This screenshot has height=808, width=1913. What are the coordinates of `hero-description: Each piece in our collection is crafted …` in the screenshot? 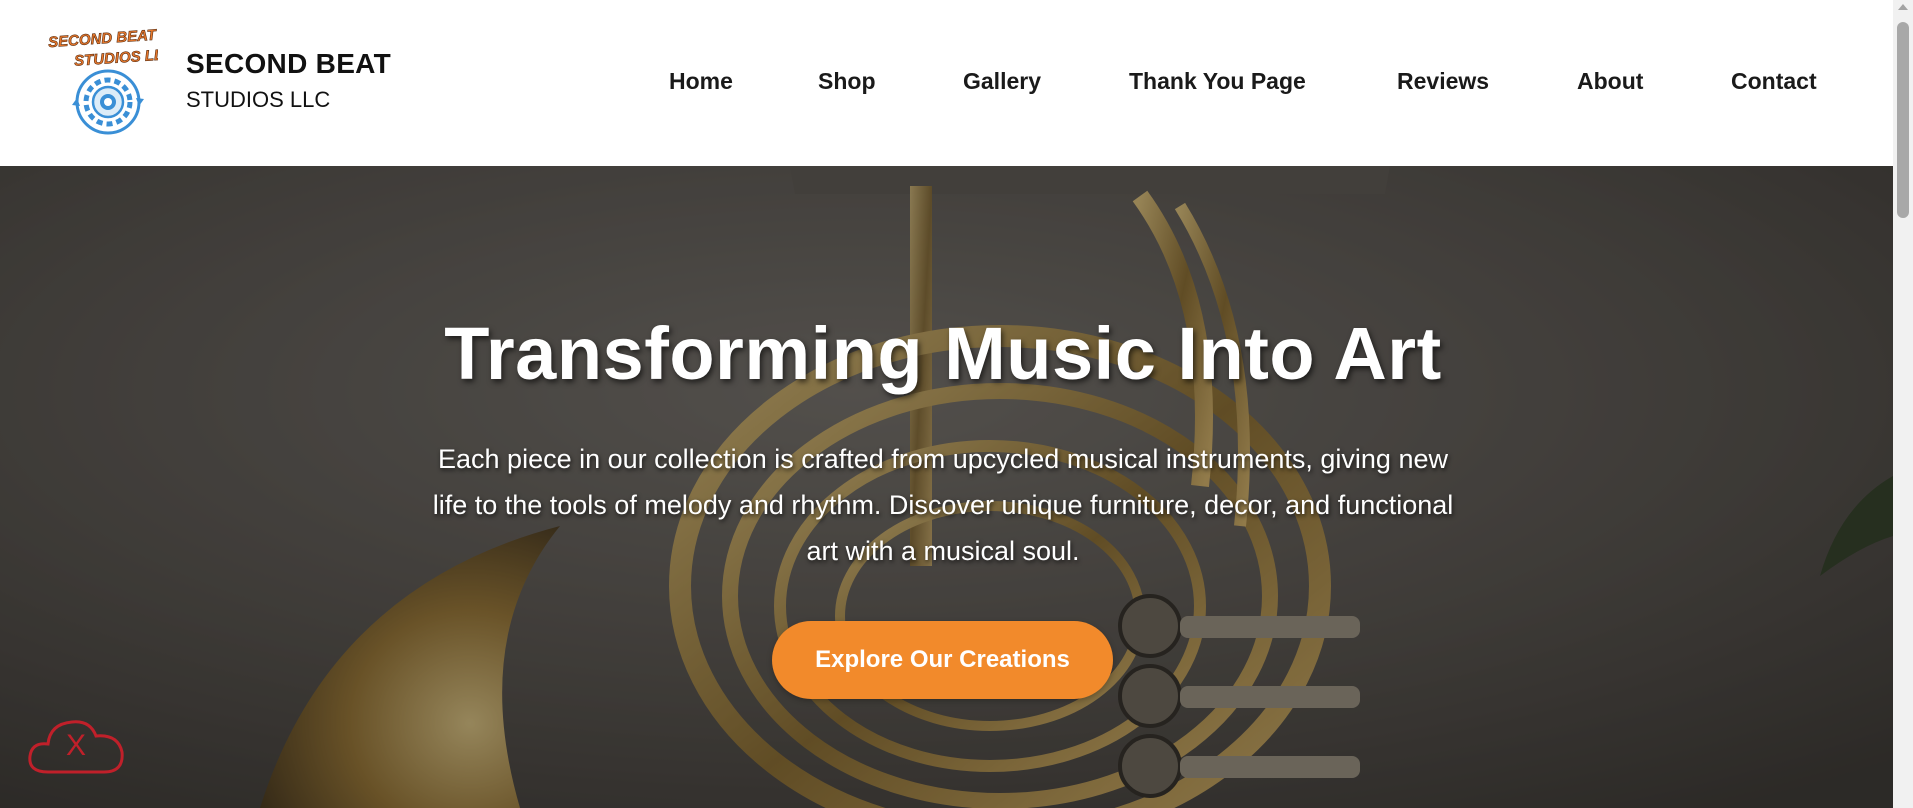 It's located at (943, 505).